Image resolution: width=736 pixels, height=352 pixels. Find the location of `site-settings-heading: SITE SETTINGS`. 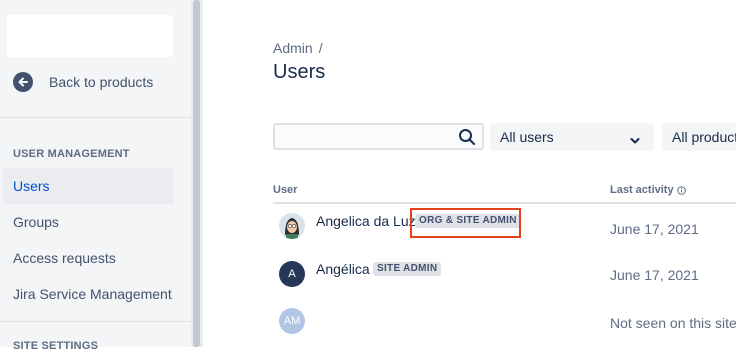

site-settings-heading: SITE SETTINGS is located at coordinates (56, 346).